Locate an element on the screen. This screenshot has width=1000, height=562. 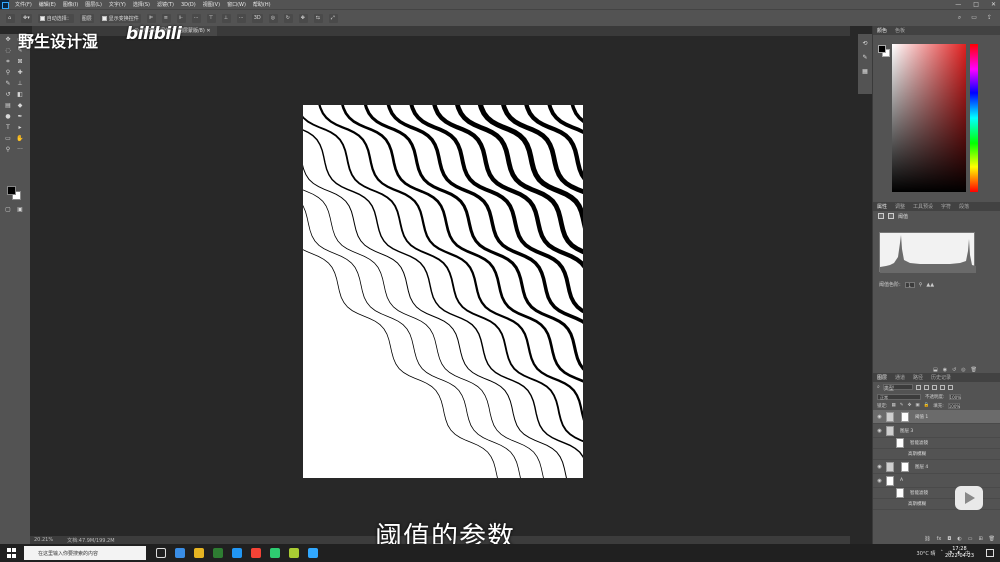
threshold-histogram is located at coordinates (927, 252).